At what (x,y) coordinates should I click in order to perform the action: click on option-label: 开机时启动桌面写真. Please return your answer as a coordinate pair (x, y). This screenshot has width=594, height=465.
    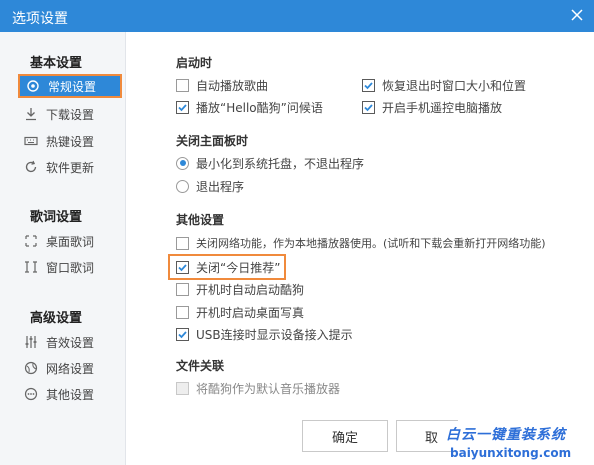
    Looking at the image, I should click on (250, 312).